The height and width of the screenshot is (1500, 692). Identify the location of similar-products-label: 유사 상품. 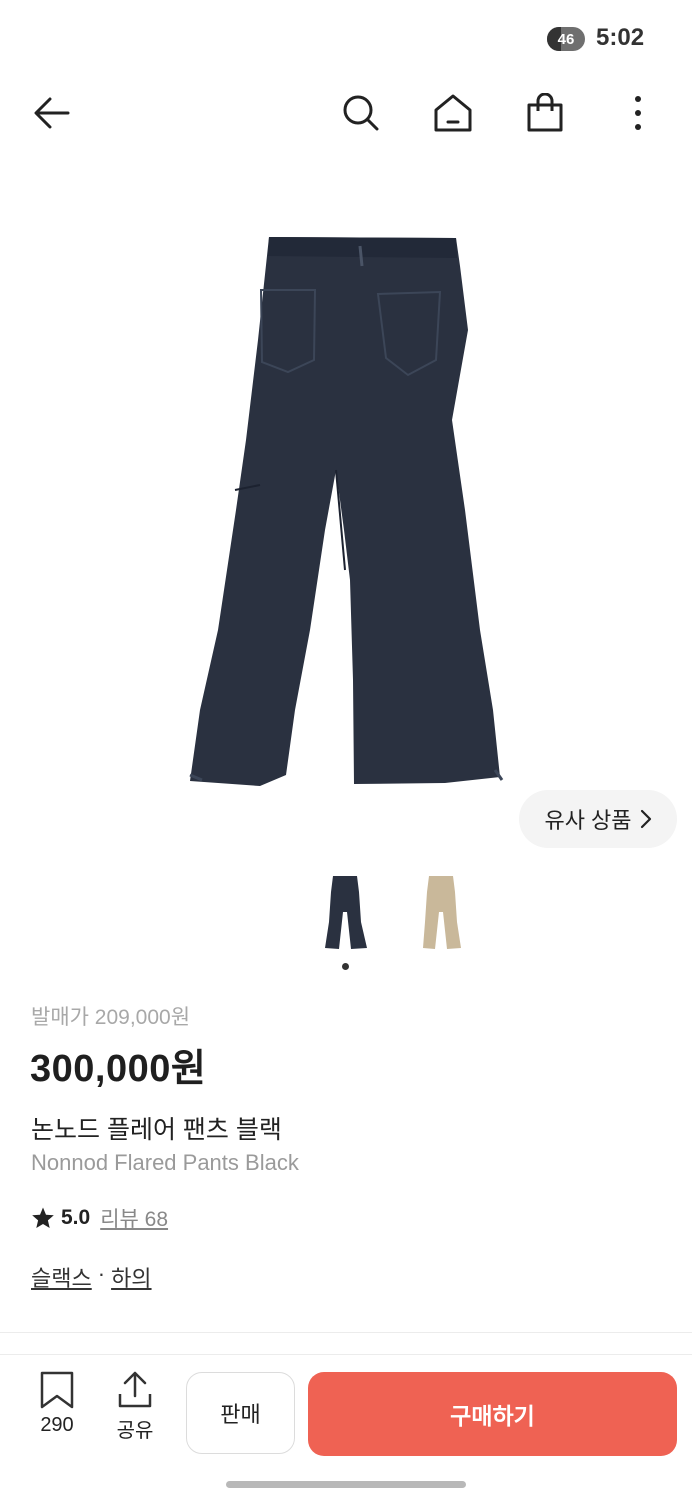
(588, 820).